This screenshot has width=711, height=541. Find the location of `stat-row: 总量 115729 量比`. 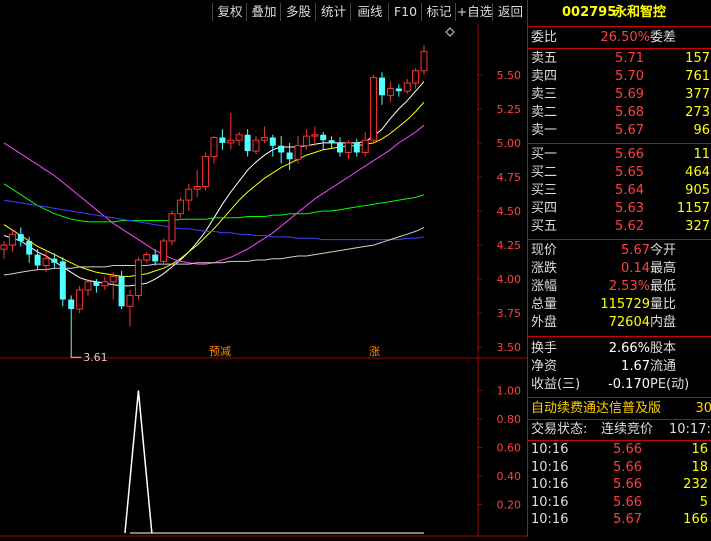

stat-row: 总量 115729 量比 is located at coordinates (619, 305).